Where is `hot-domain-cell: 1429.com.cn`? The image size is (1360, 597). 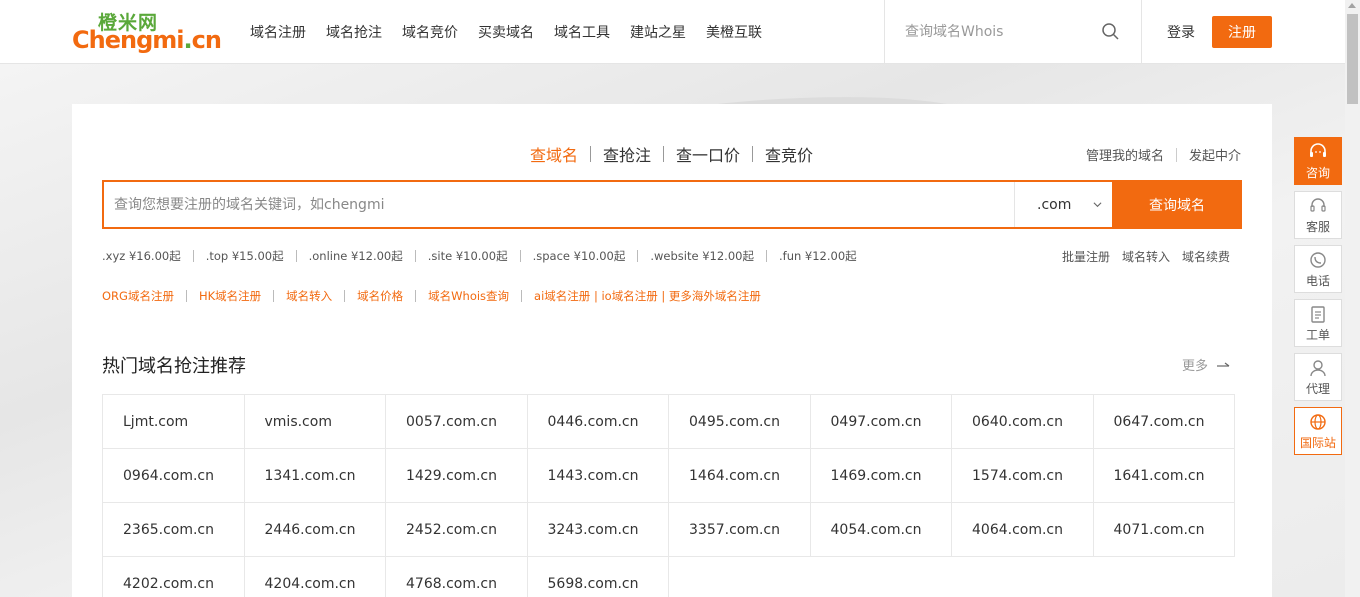 hot-domain-cell: 1429.com.cn is located at coordinates (456, 475).